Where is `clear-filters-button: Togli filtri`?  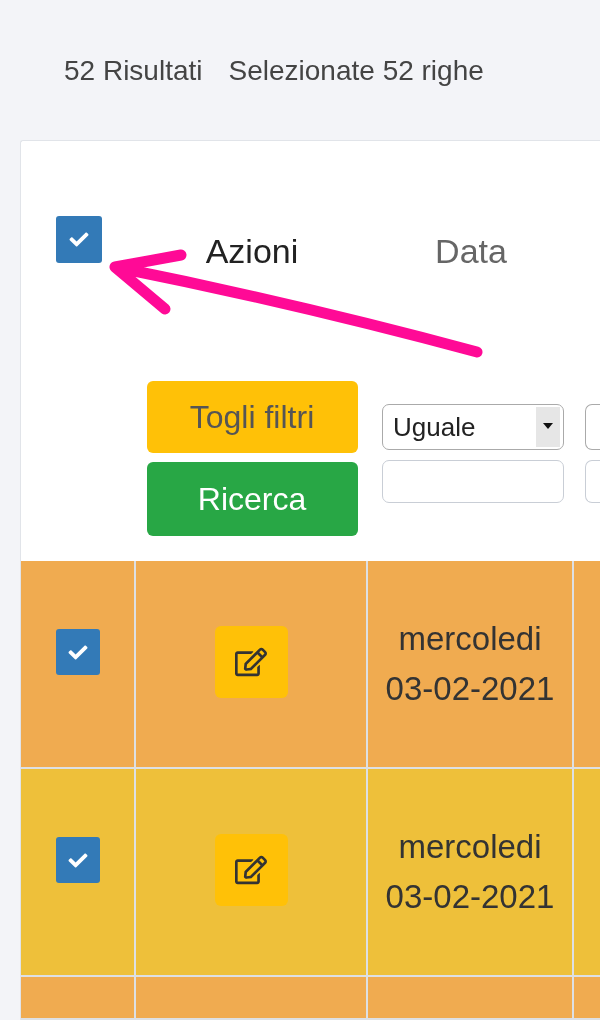
clear-filters-button: Togli filtri is located at coordinates (252, 417).